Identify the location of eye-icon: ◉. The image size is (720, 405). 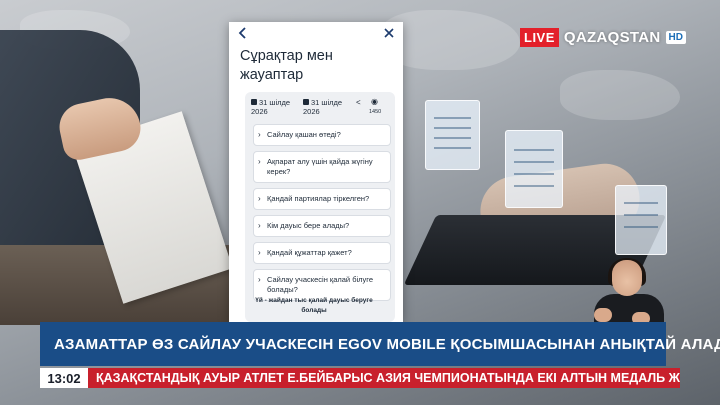
(374, 101).